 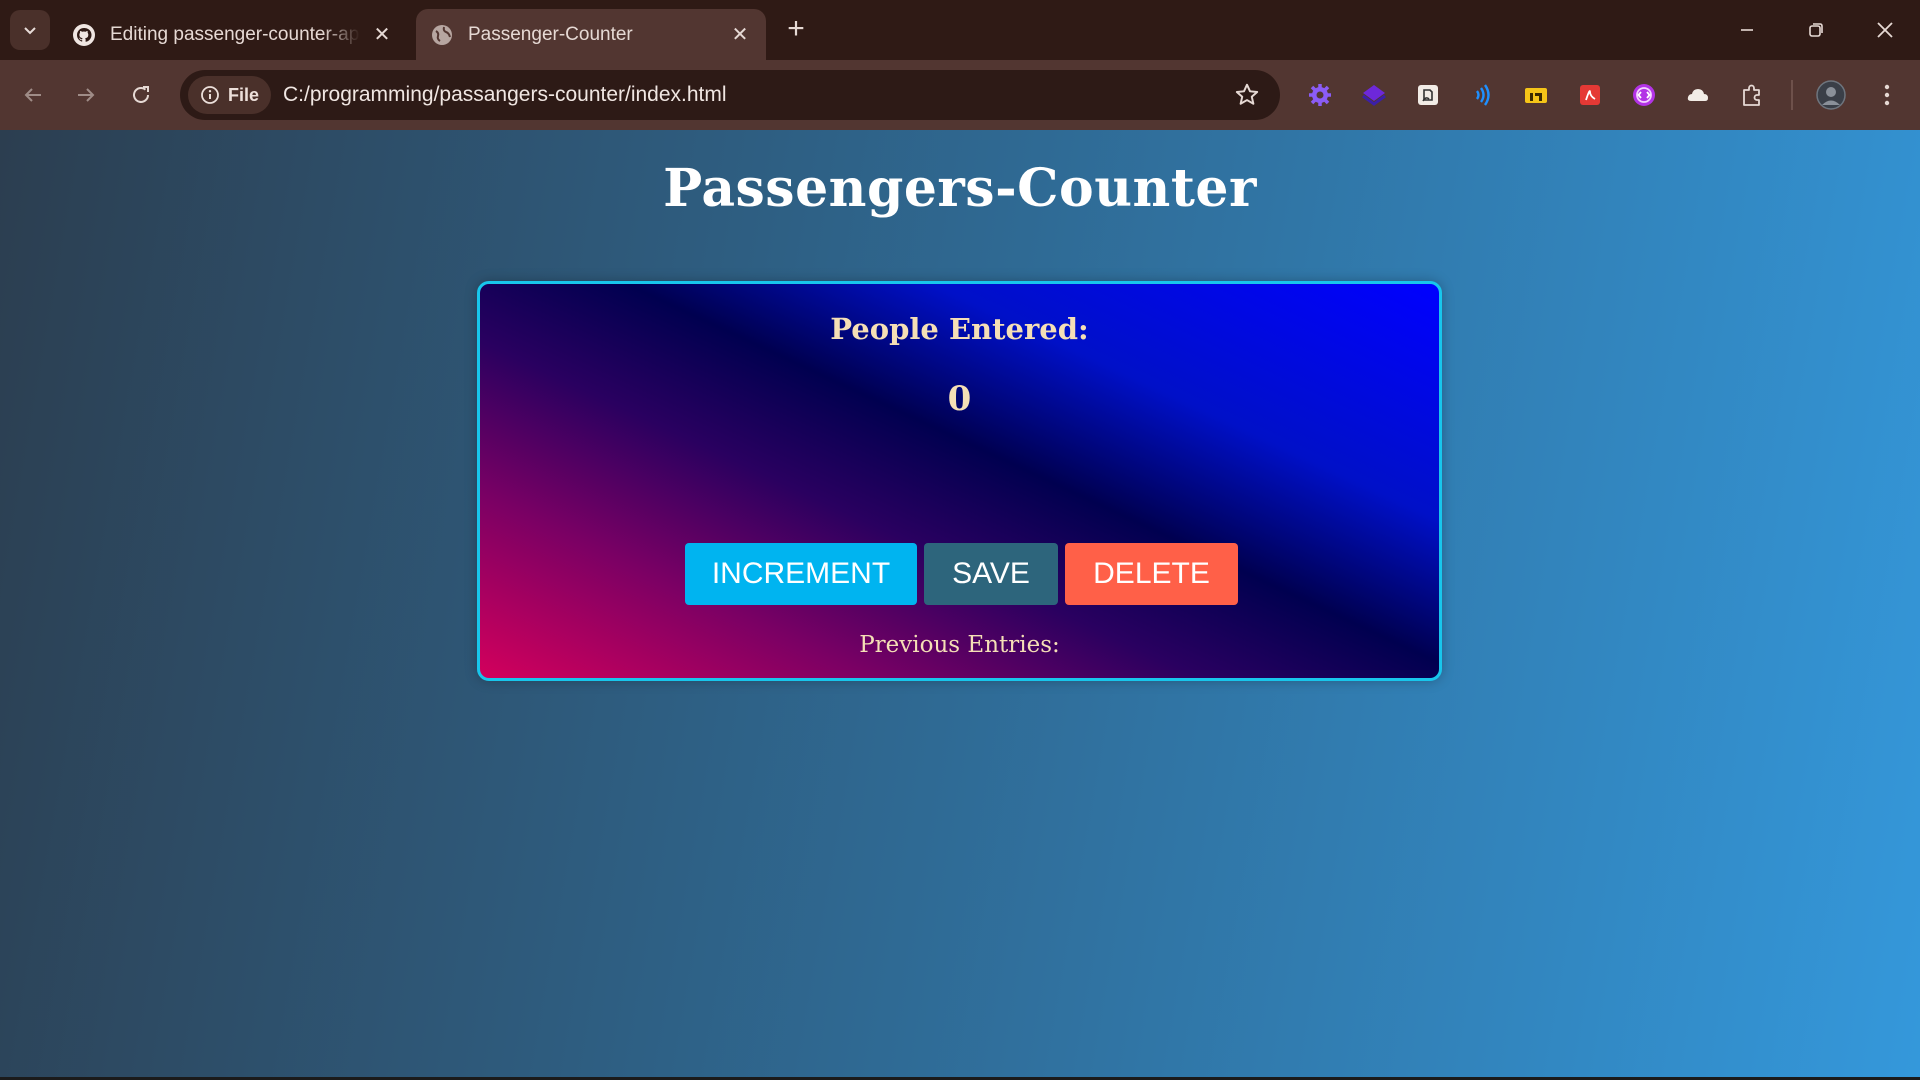 I want to click on site-info-label: File, so click(x=244, y=94).